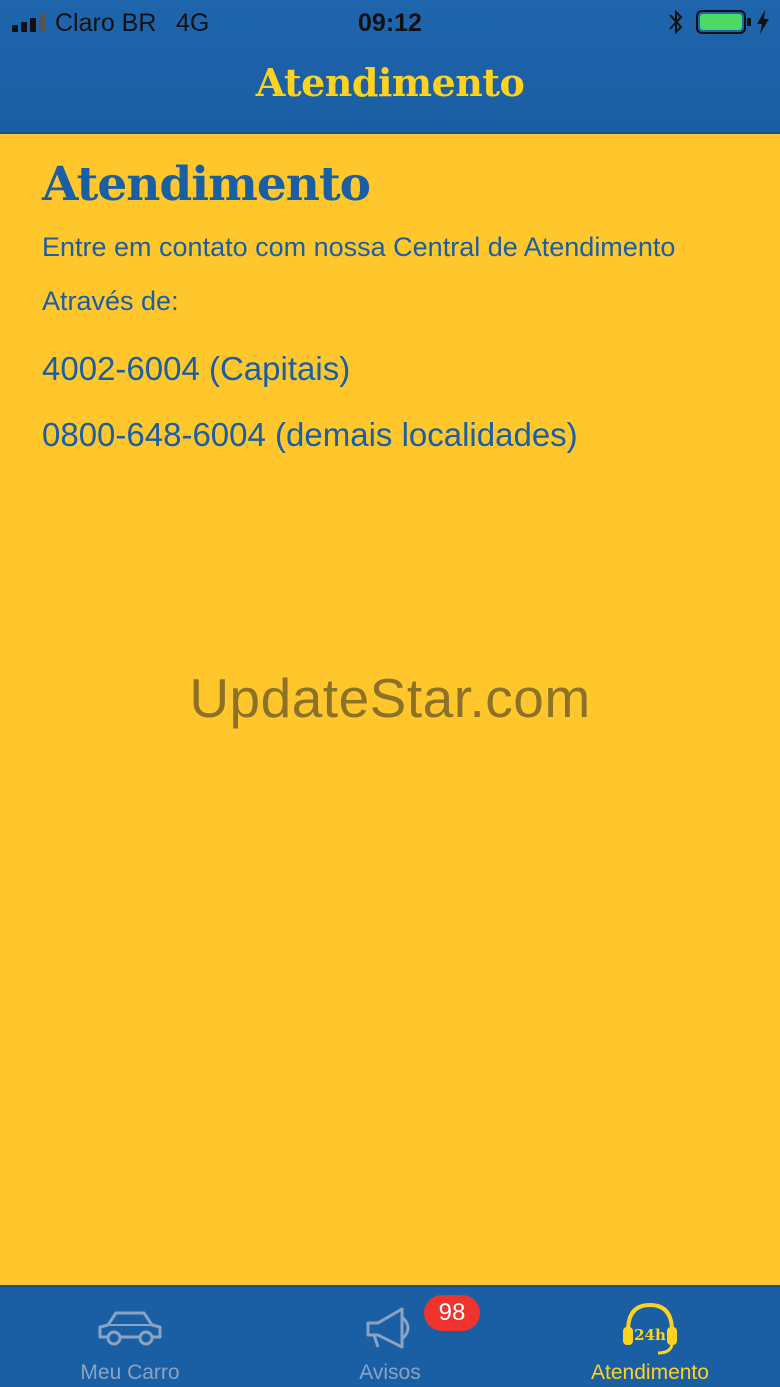 This screenshot has width=780, height=1387. I want to click on tab-avisos: Avisos, so click(390, 1337).